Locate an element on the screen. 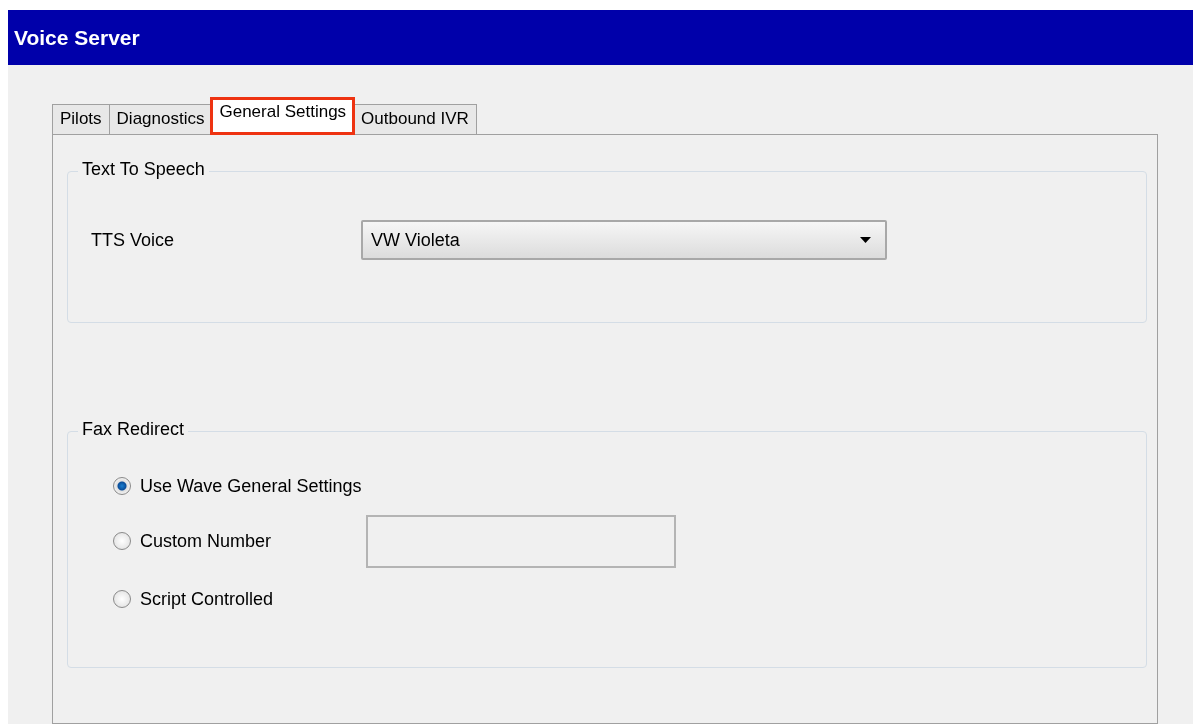 Image resolution: width=1193 pixels, height=724 pixels. option-label: Use Wave General Settings is located at coordinates (253, 486).